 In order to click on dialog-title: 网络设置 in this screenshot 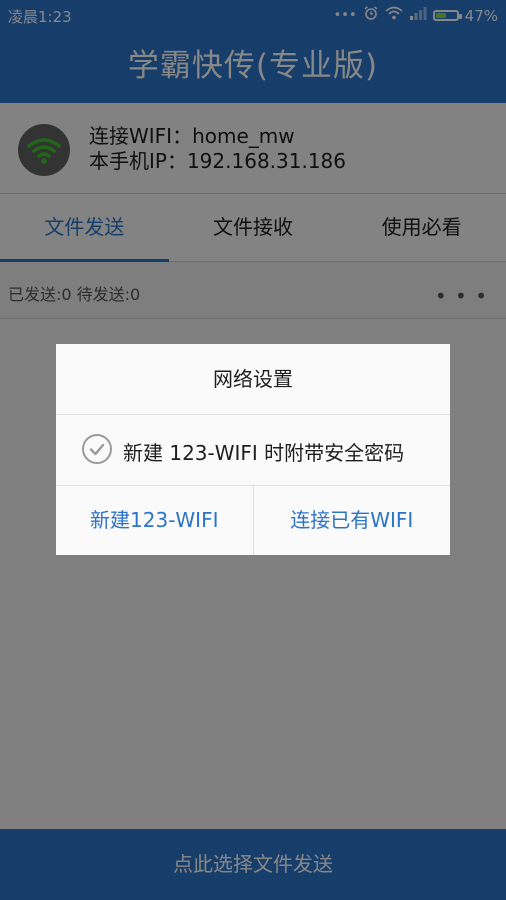, I will do `click(253, 379)`.